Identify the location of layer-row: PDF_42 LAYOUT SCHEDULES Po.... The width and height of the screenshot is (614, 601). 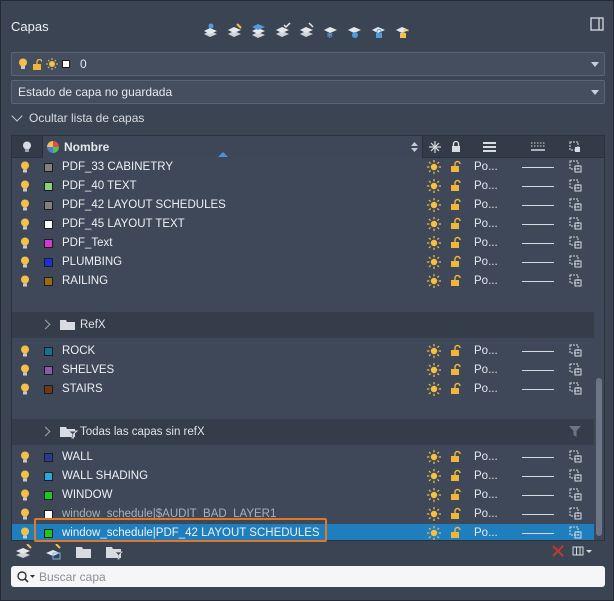
(303, 205).